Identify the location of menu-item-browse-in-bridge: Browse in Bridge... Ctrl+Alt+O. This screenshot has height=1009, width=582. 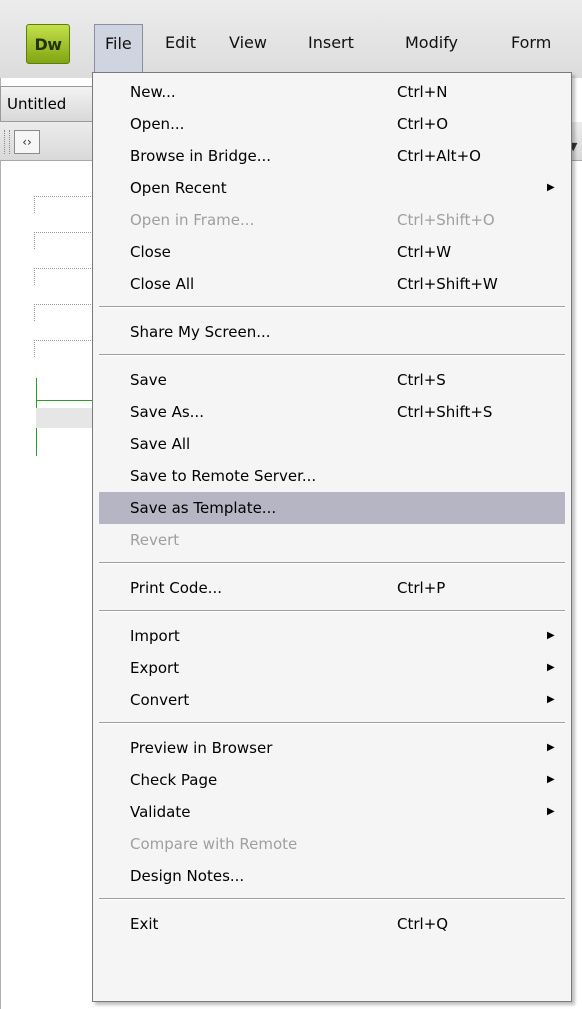
(332, 156).